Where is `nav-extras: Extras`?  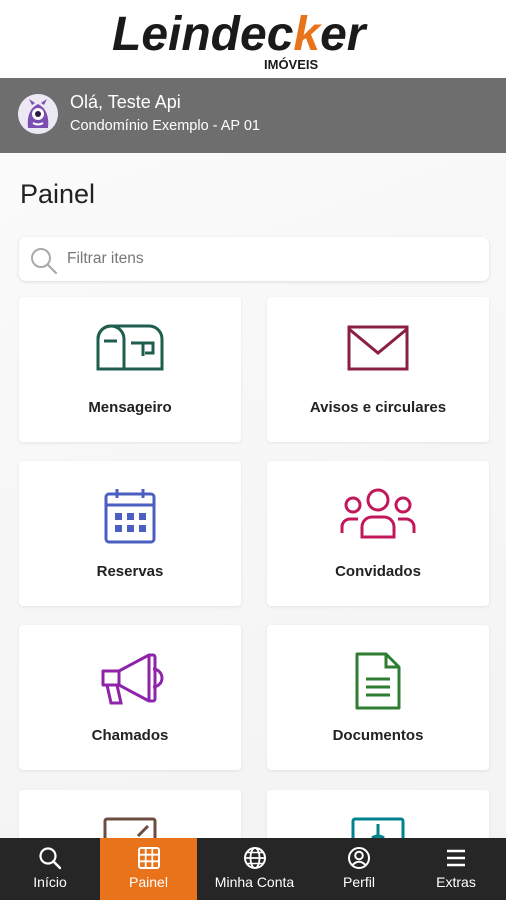
nav-extras: Extras is located at coordinates (456, 869).